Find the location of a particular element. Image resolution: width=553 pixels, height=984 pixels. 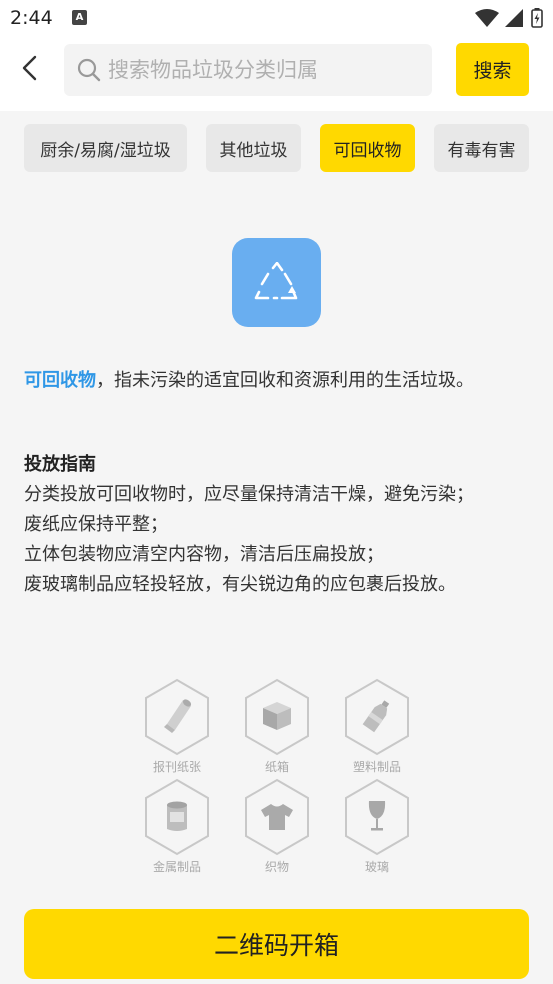

example-item-glass: 玻璃 is located at coordinates (377, 828).